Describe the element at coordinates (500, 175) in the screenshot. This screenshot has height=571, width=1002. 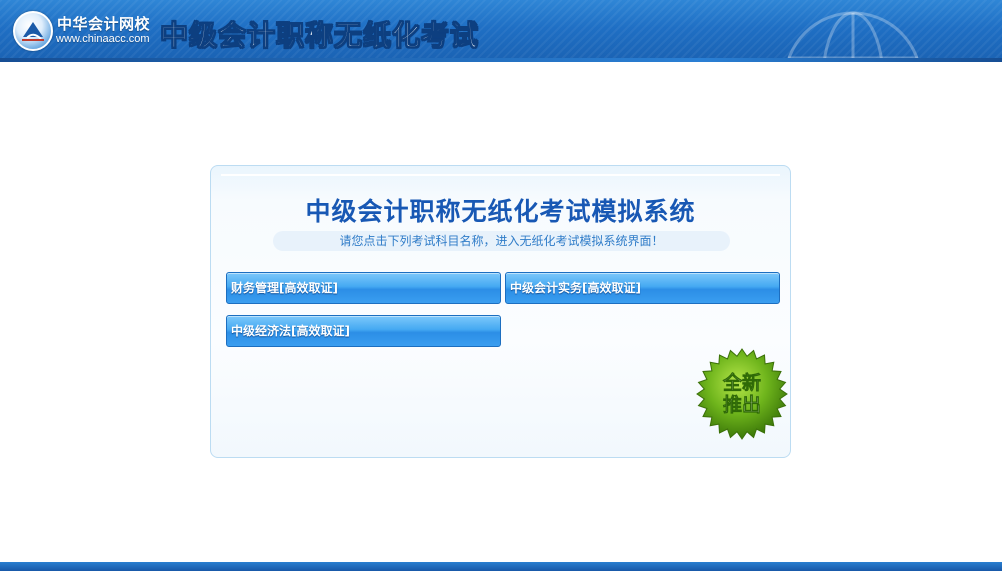
I see `panel-highlight` at that location.